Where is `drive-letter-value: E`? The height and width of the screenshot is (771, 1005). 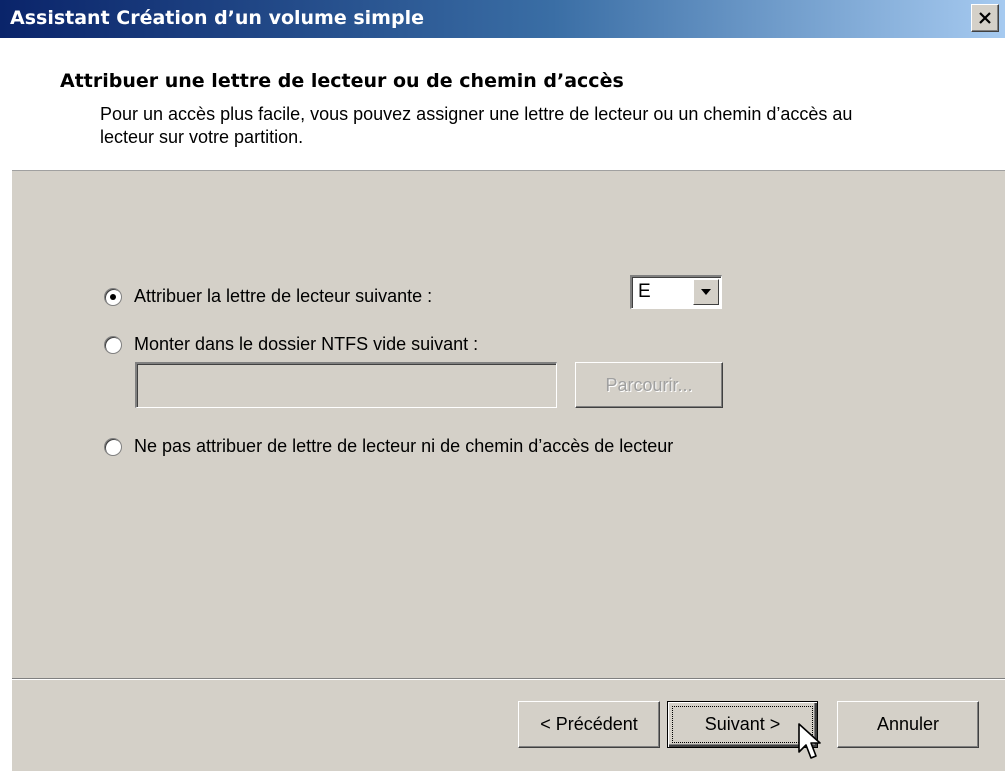 drive-letter-value: E is located at coordinates (644, 291).